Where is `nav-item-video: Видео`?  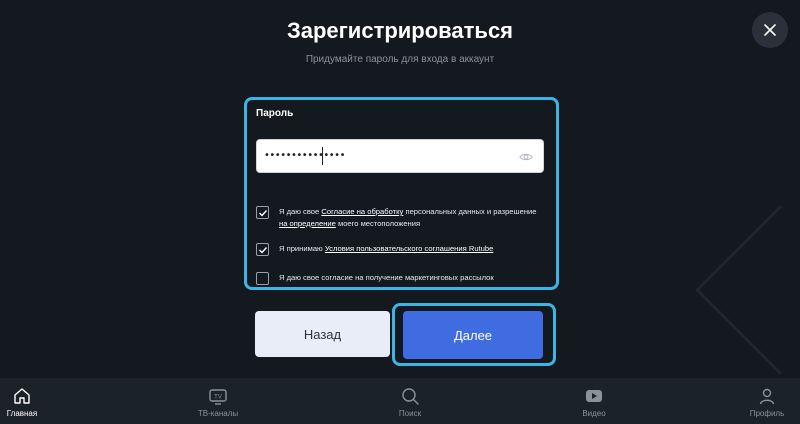
nav-item-video: Видео is located at coordinates (594, 401).